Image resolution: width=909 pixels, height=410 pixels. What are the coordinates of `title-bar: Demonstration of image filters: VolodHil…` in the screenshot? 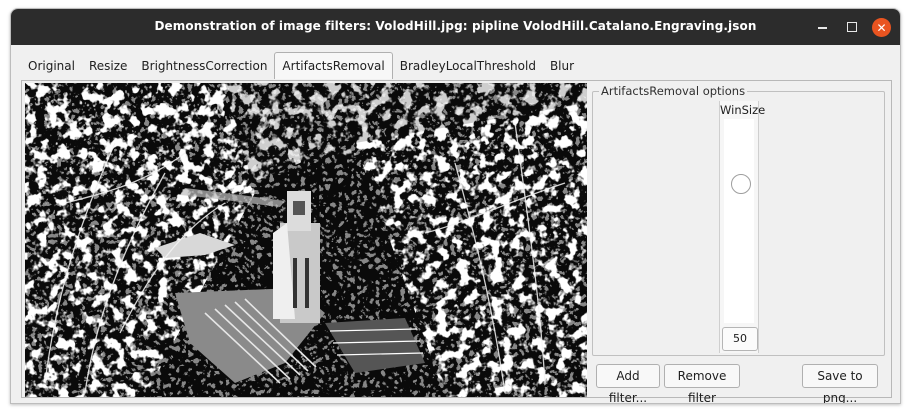 It's located at (455, 27).